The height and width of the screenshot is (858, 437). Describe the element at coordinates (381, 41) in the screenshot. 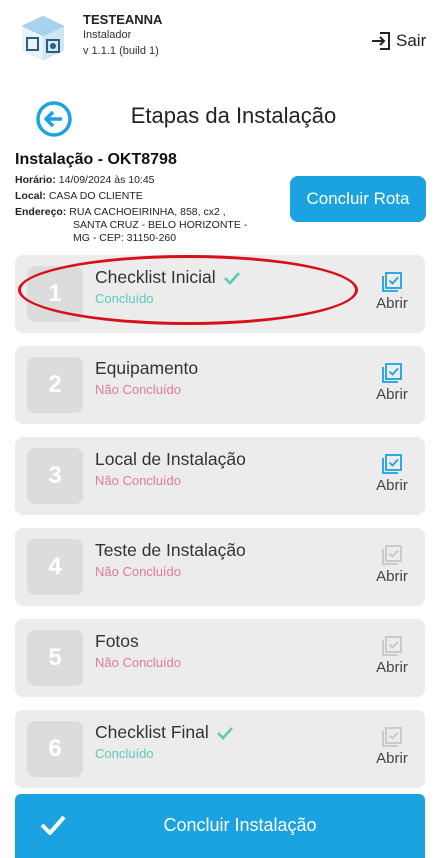

I see `logout-icon` at that location.